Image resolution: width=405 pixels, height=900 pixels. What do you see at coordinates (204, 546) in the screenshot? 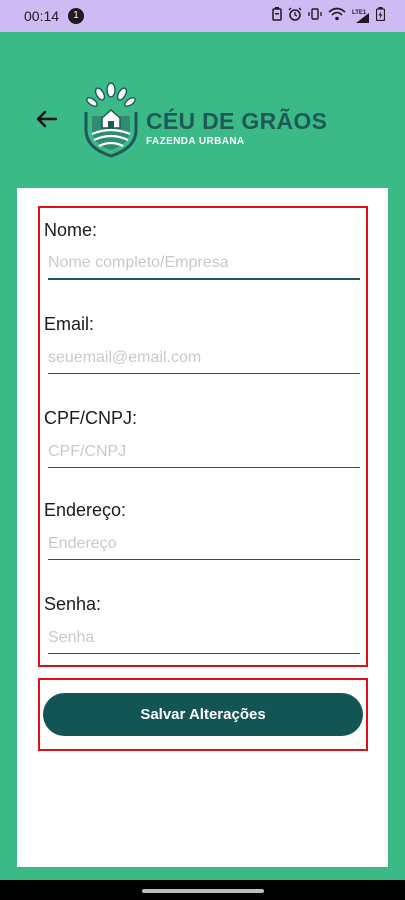
I see `address-input` at bounding box center [204, 546].